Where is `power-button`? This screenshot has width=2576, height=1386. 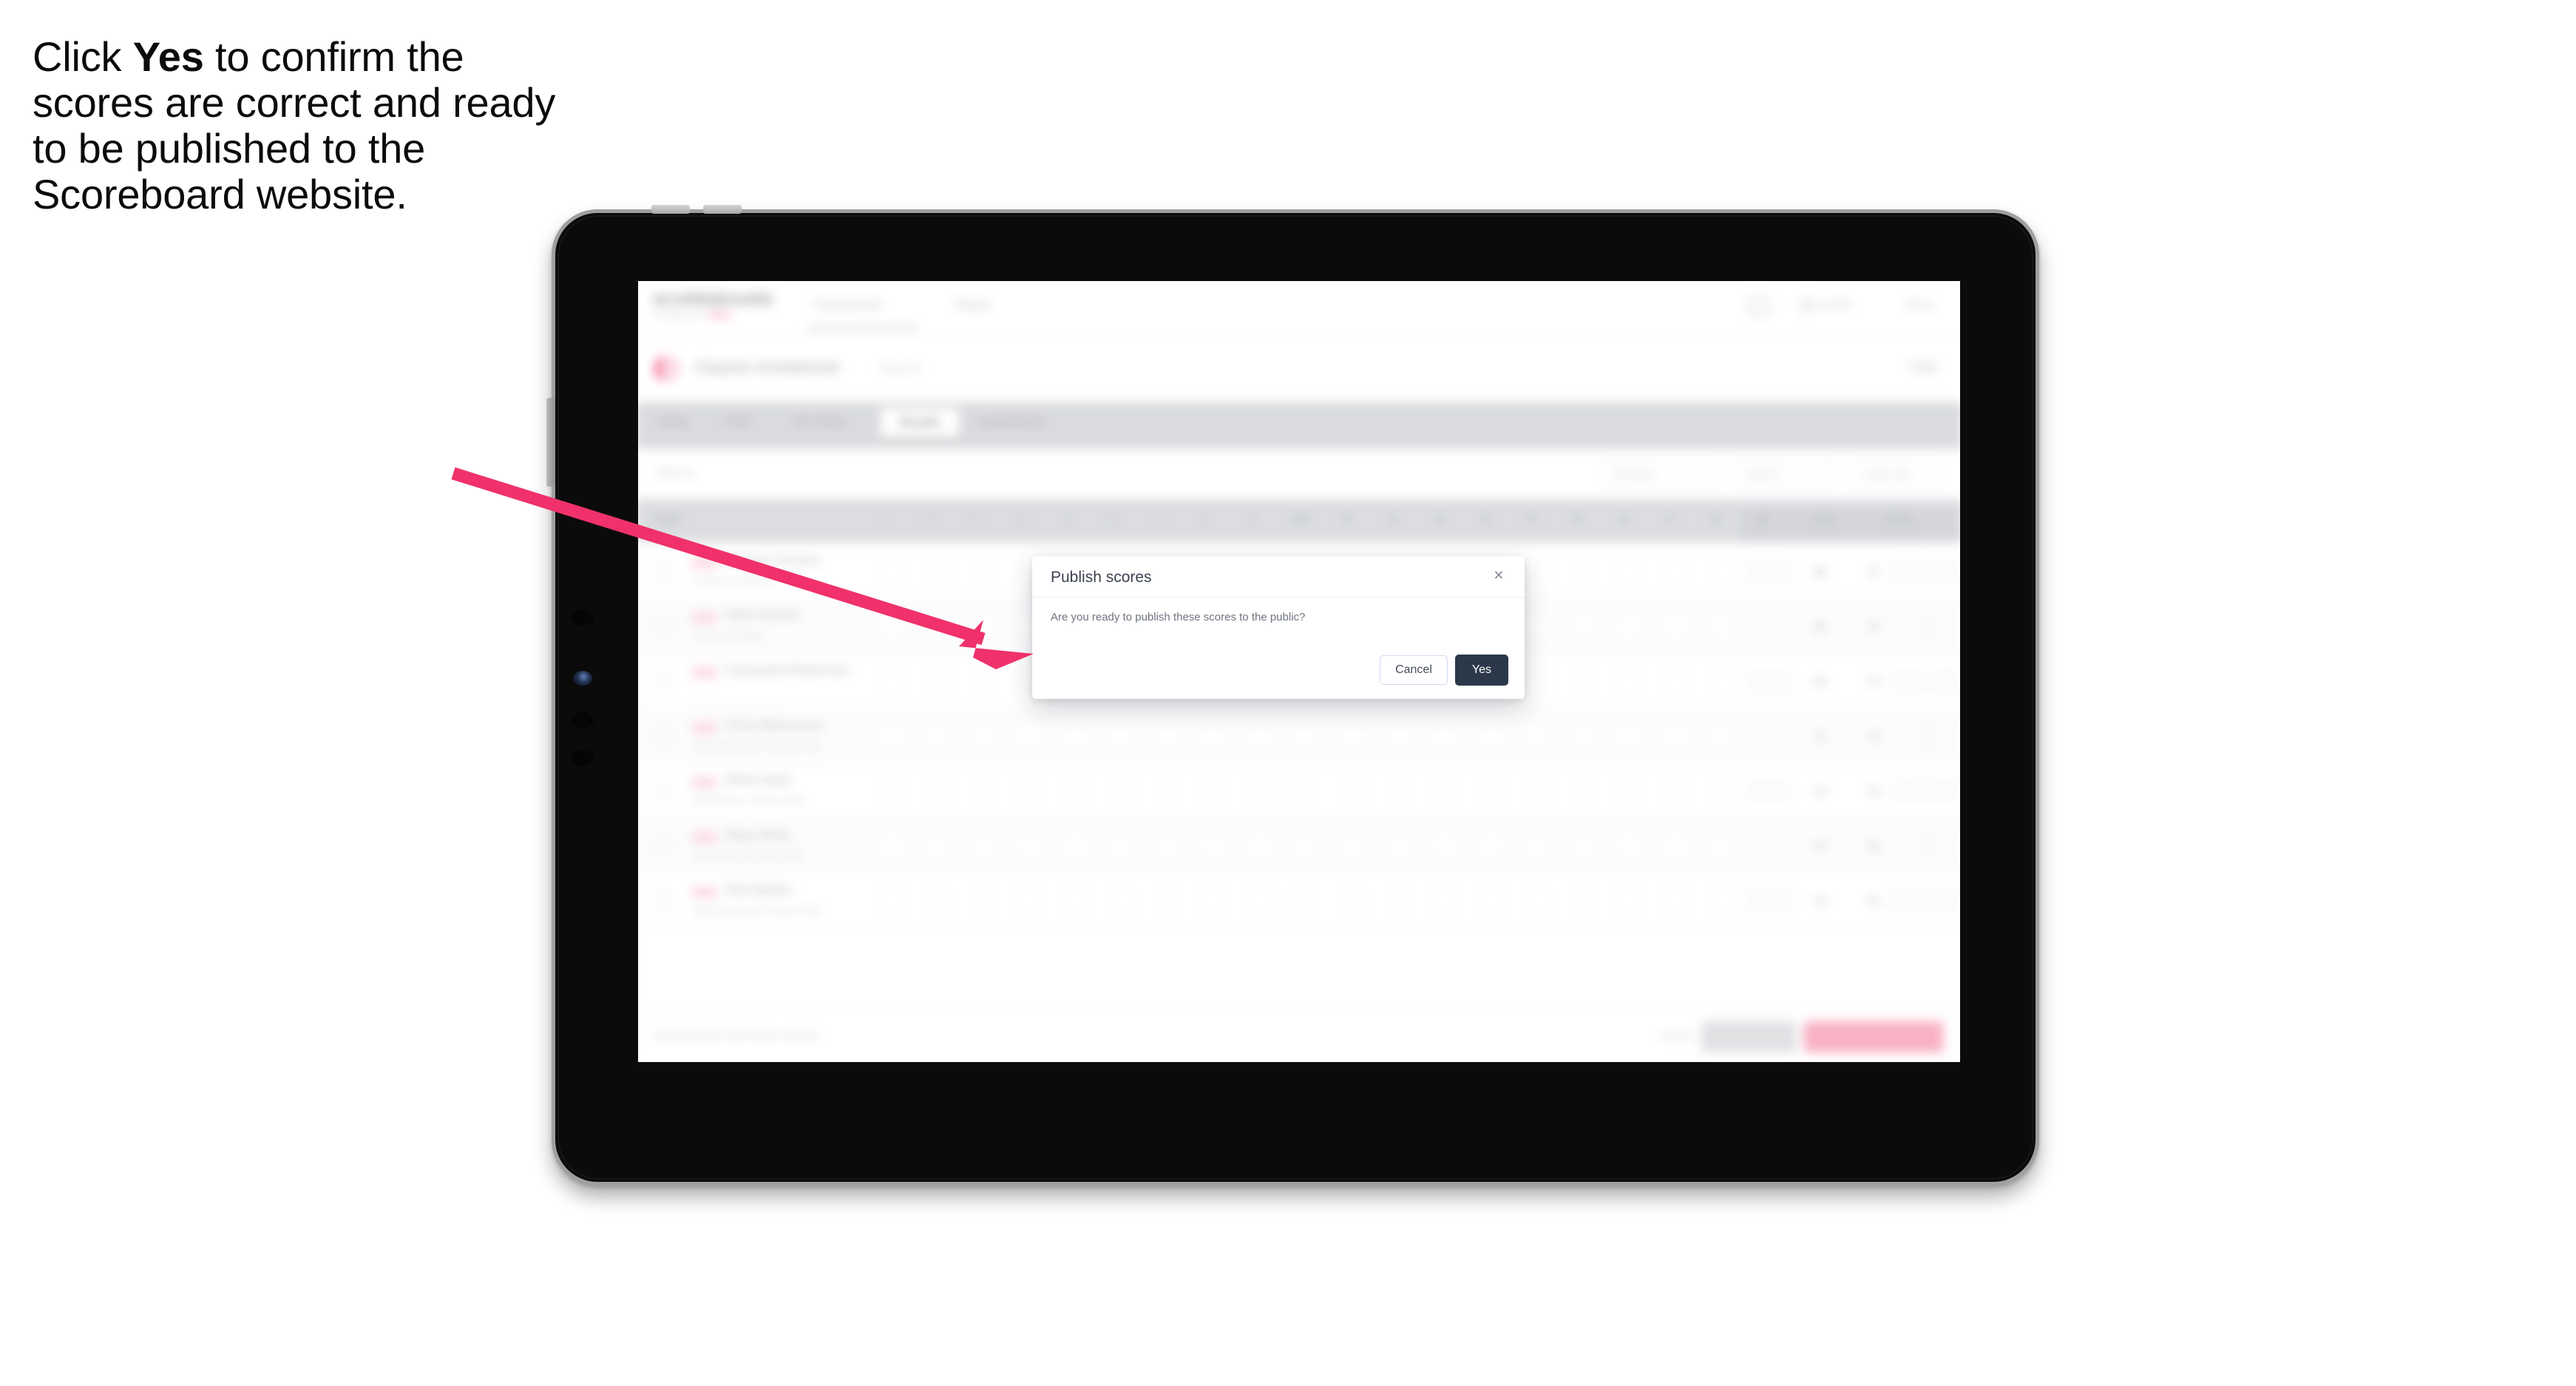
power-button is located at coordinates (550, 442).